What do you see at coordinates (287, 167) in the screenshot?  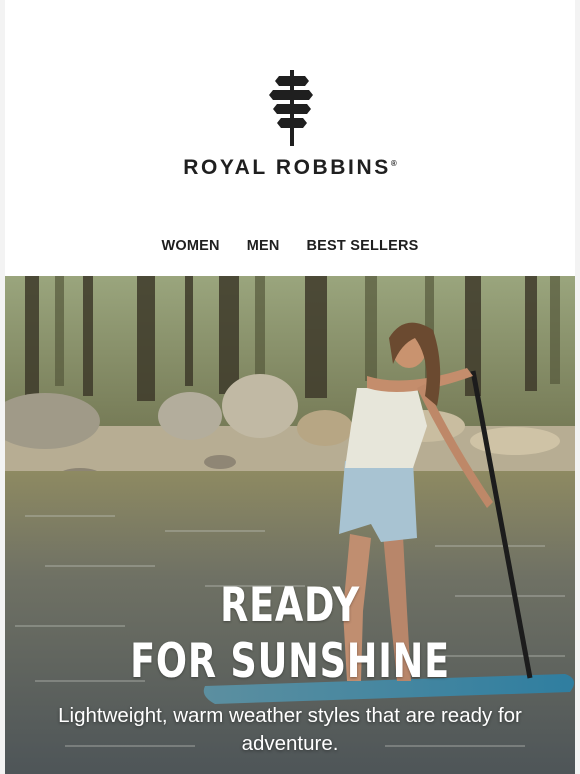 I see `brand-wordmark: ROYAL ROBBINS` at bounding box center [287, 167].